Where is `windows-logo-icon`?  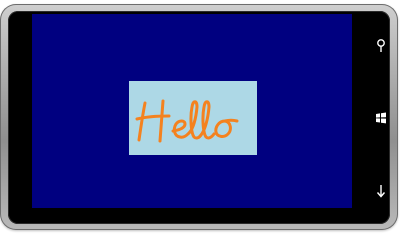
windows-logo-icon is located at coordinates (381, 118).